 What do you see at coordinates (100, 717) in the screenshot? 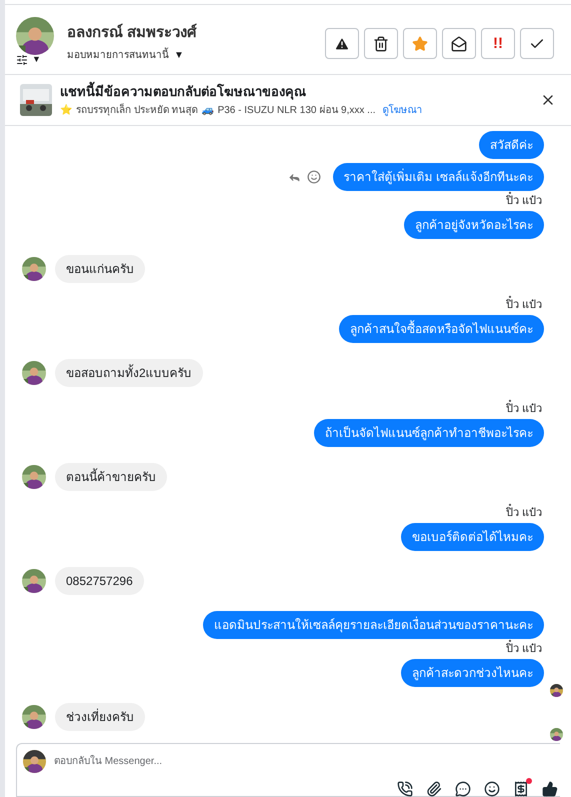
I see `received-message: ช่วงเที่ยงครับ` at bounding box center [100, 717].